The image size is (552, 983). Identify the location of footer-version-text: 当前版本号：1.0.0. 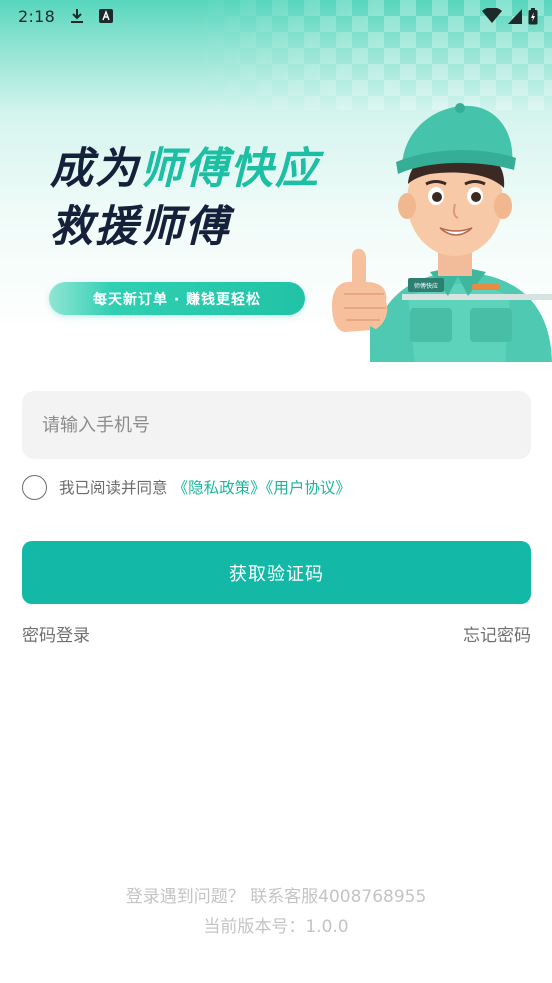
(276, 927).